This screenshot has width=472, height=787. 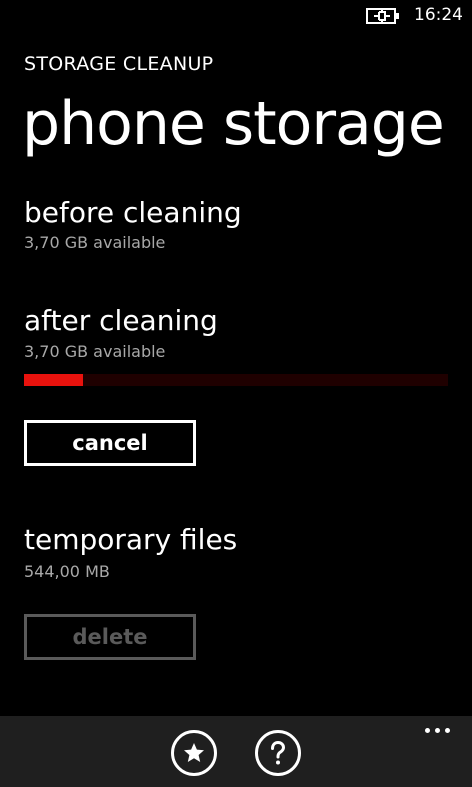 What do you see at coordinates (438, 15) in the screenshot?
I see `clock: 16:24` at bounding box center [438, 15].